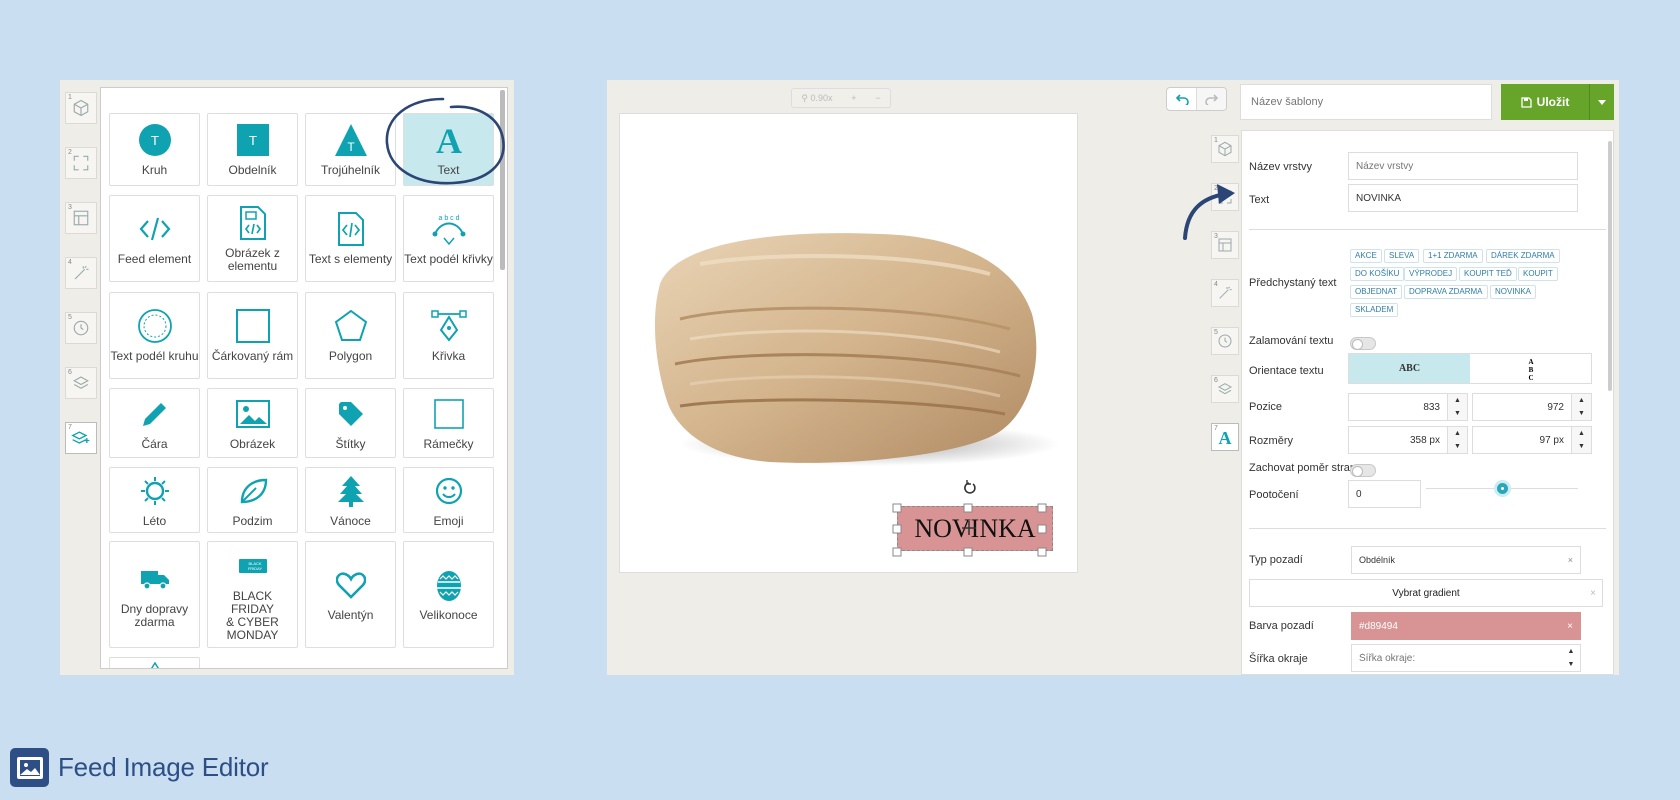 The height and width of the screenshot is (800, 1680). What do you see at coordinates (1545, 102) in the screenshot?
I see `save-button: Uložit` at bounding box center [1545, 102].